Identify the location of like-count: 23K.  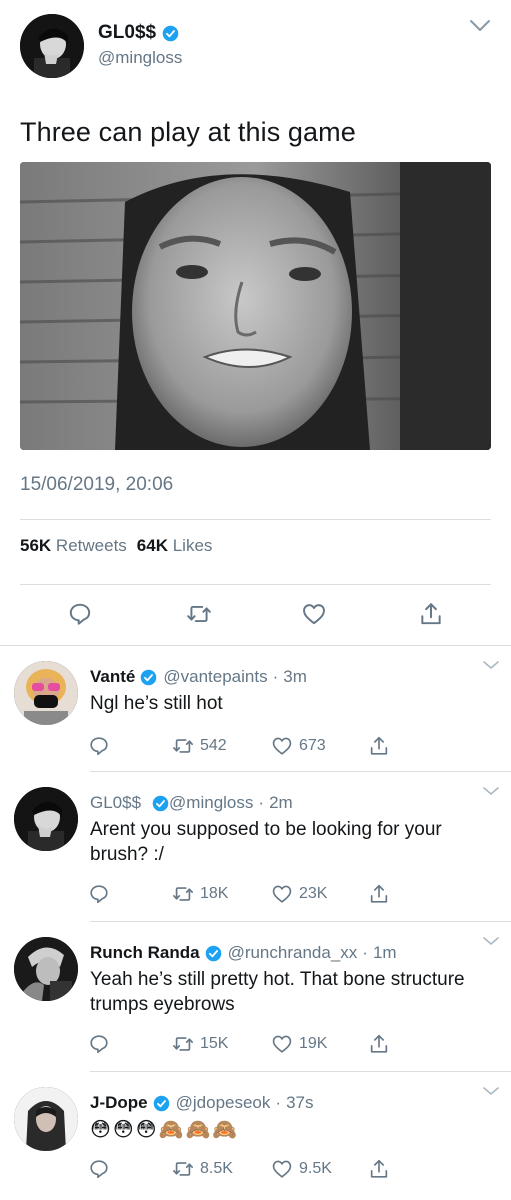
(313, 893).